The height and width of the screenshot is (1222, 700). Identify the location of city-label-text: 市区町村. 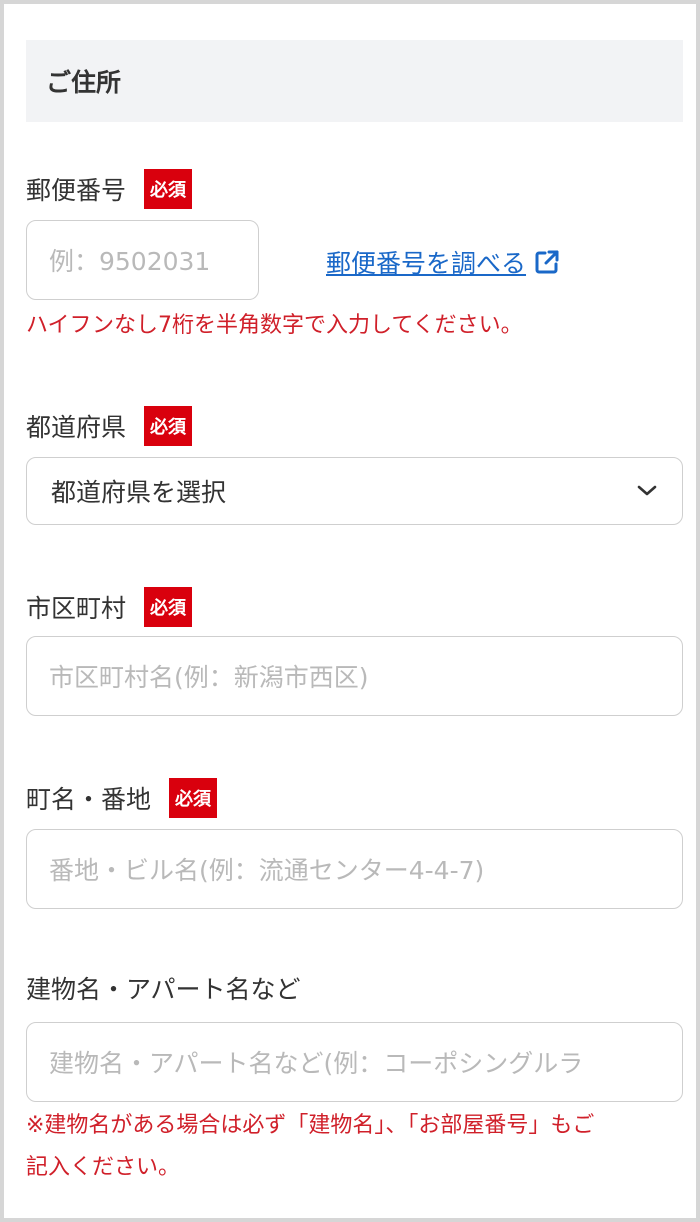
(76, 608).